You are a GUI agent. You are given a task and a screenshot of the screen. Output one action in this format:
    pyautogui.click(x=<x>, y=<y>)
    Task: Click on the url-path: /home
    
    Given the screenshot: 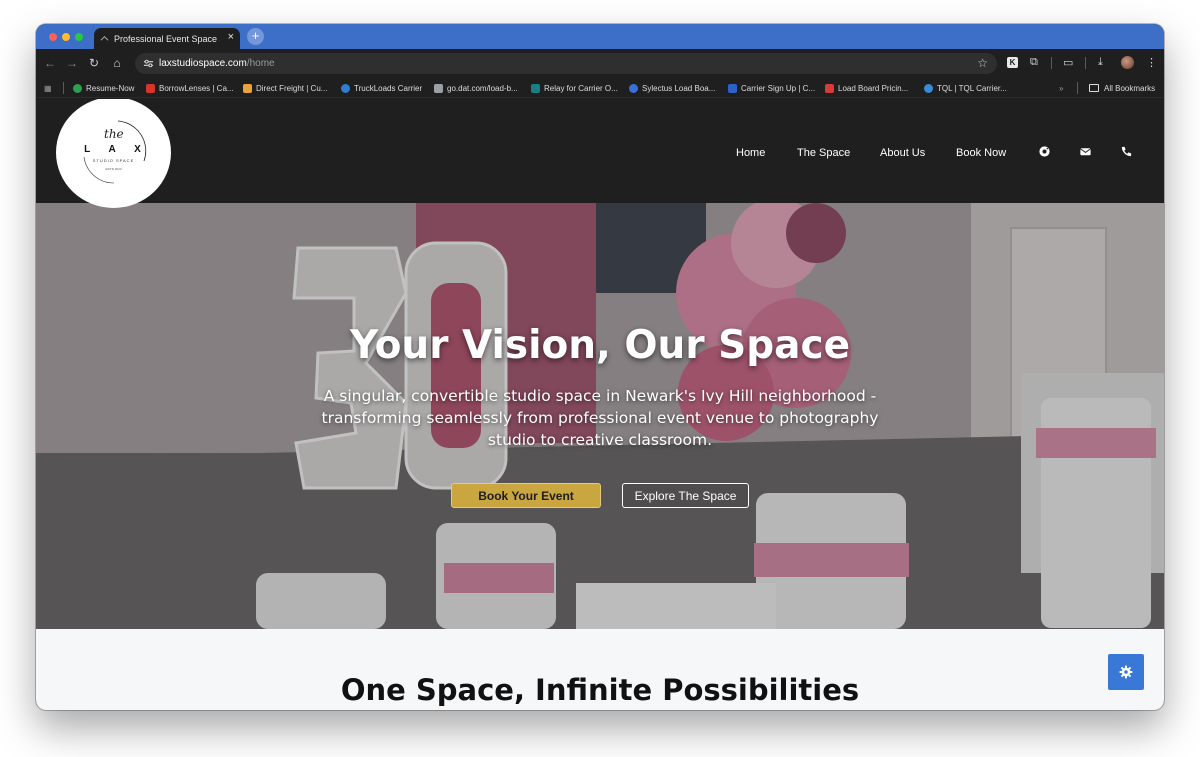 What is the action you would take?
    pyautogui.click(x=260, y=63)
    